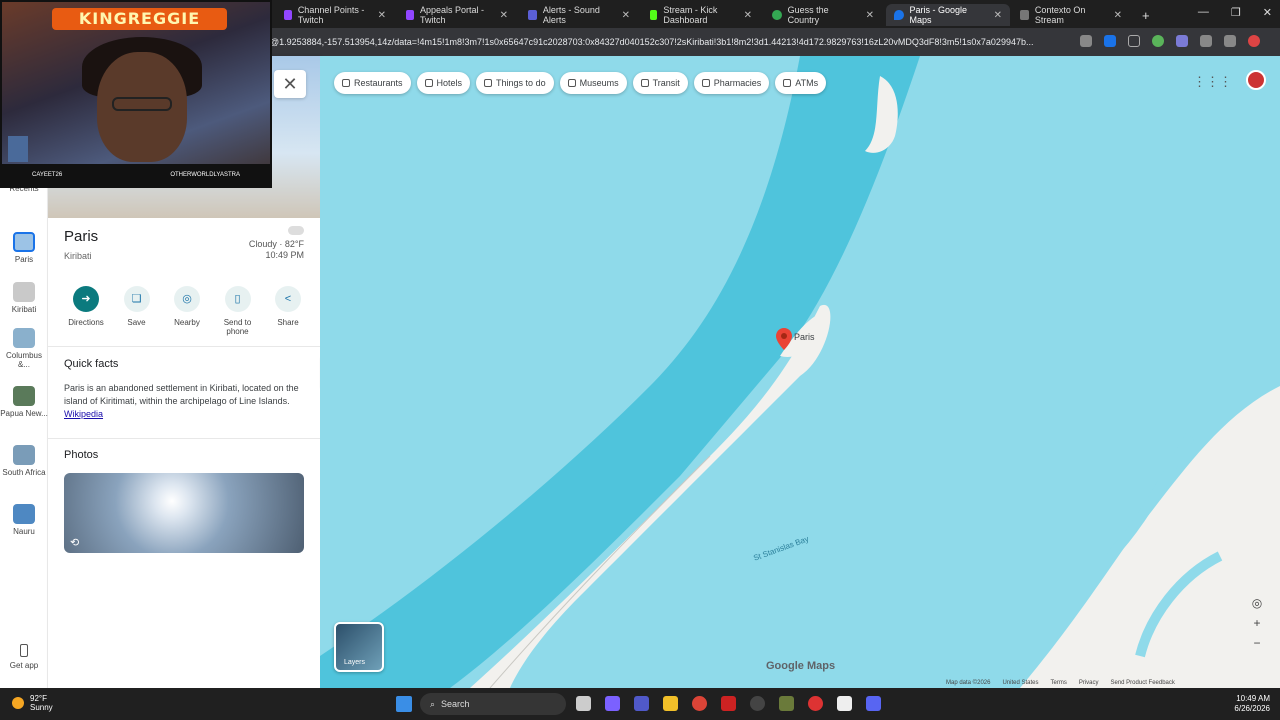 The height and width of the screenshot is (720, 1280). I want to click on location-icon, so click(1086, 41).